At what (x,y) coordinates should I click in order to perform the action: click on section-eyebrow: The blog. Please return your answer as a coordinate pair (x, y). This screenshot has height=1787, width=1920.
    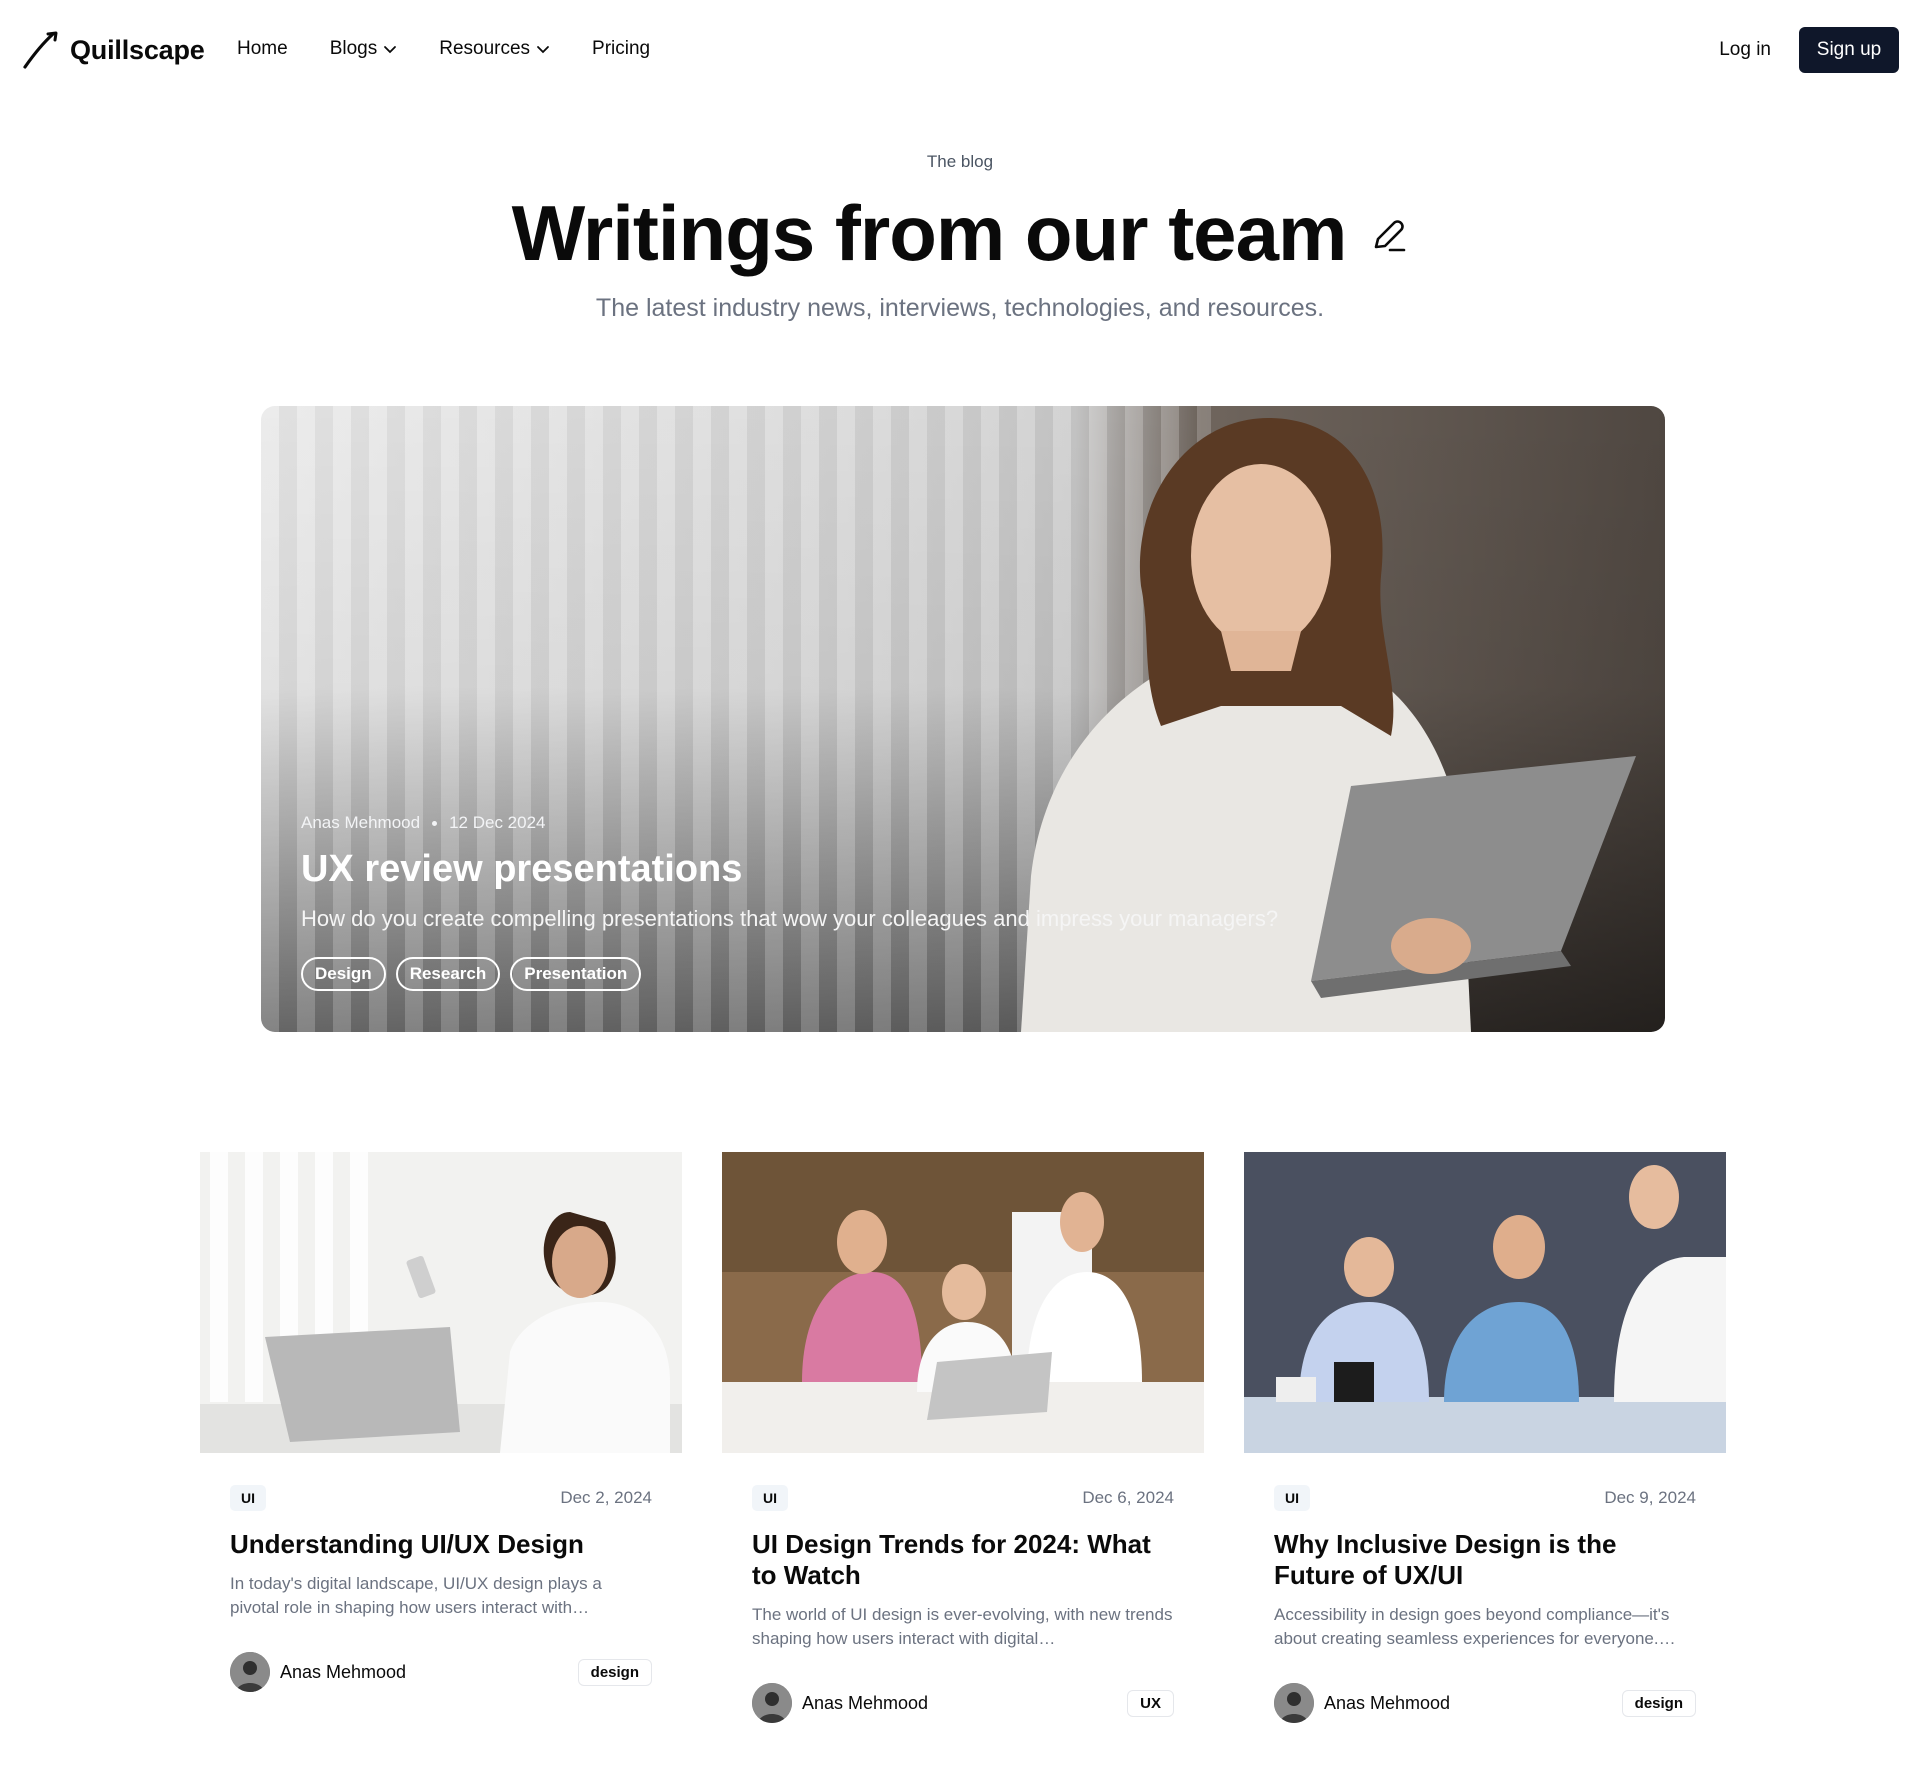
    Looking at the image, I should click on (960, 161).